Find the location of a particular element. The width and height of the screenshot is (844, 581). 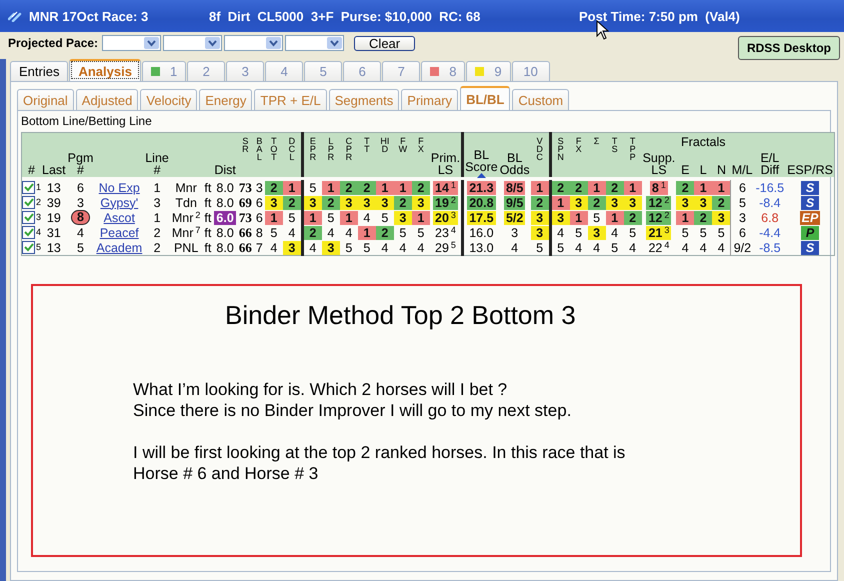

column-header: Dist is located at coordinates (225, 170).